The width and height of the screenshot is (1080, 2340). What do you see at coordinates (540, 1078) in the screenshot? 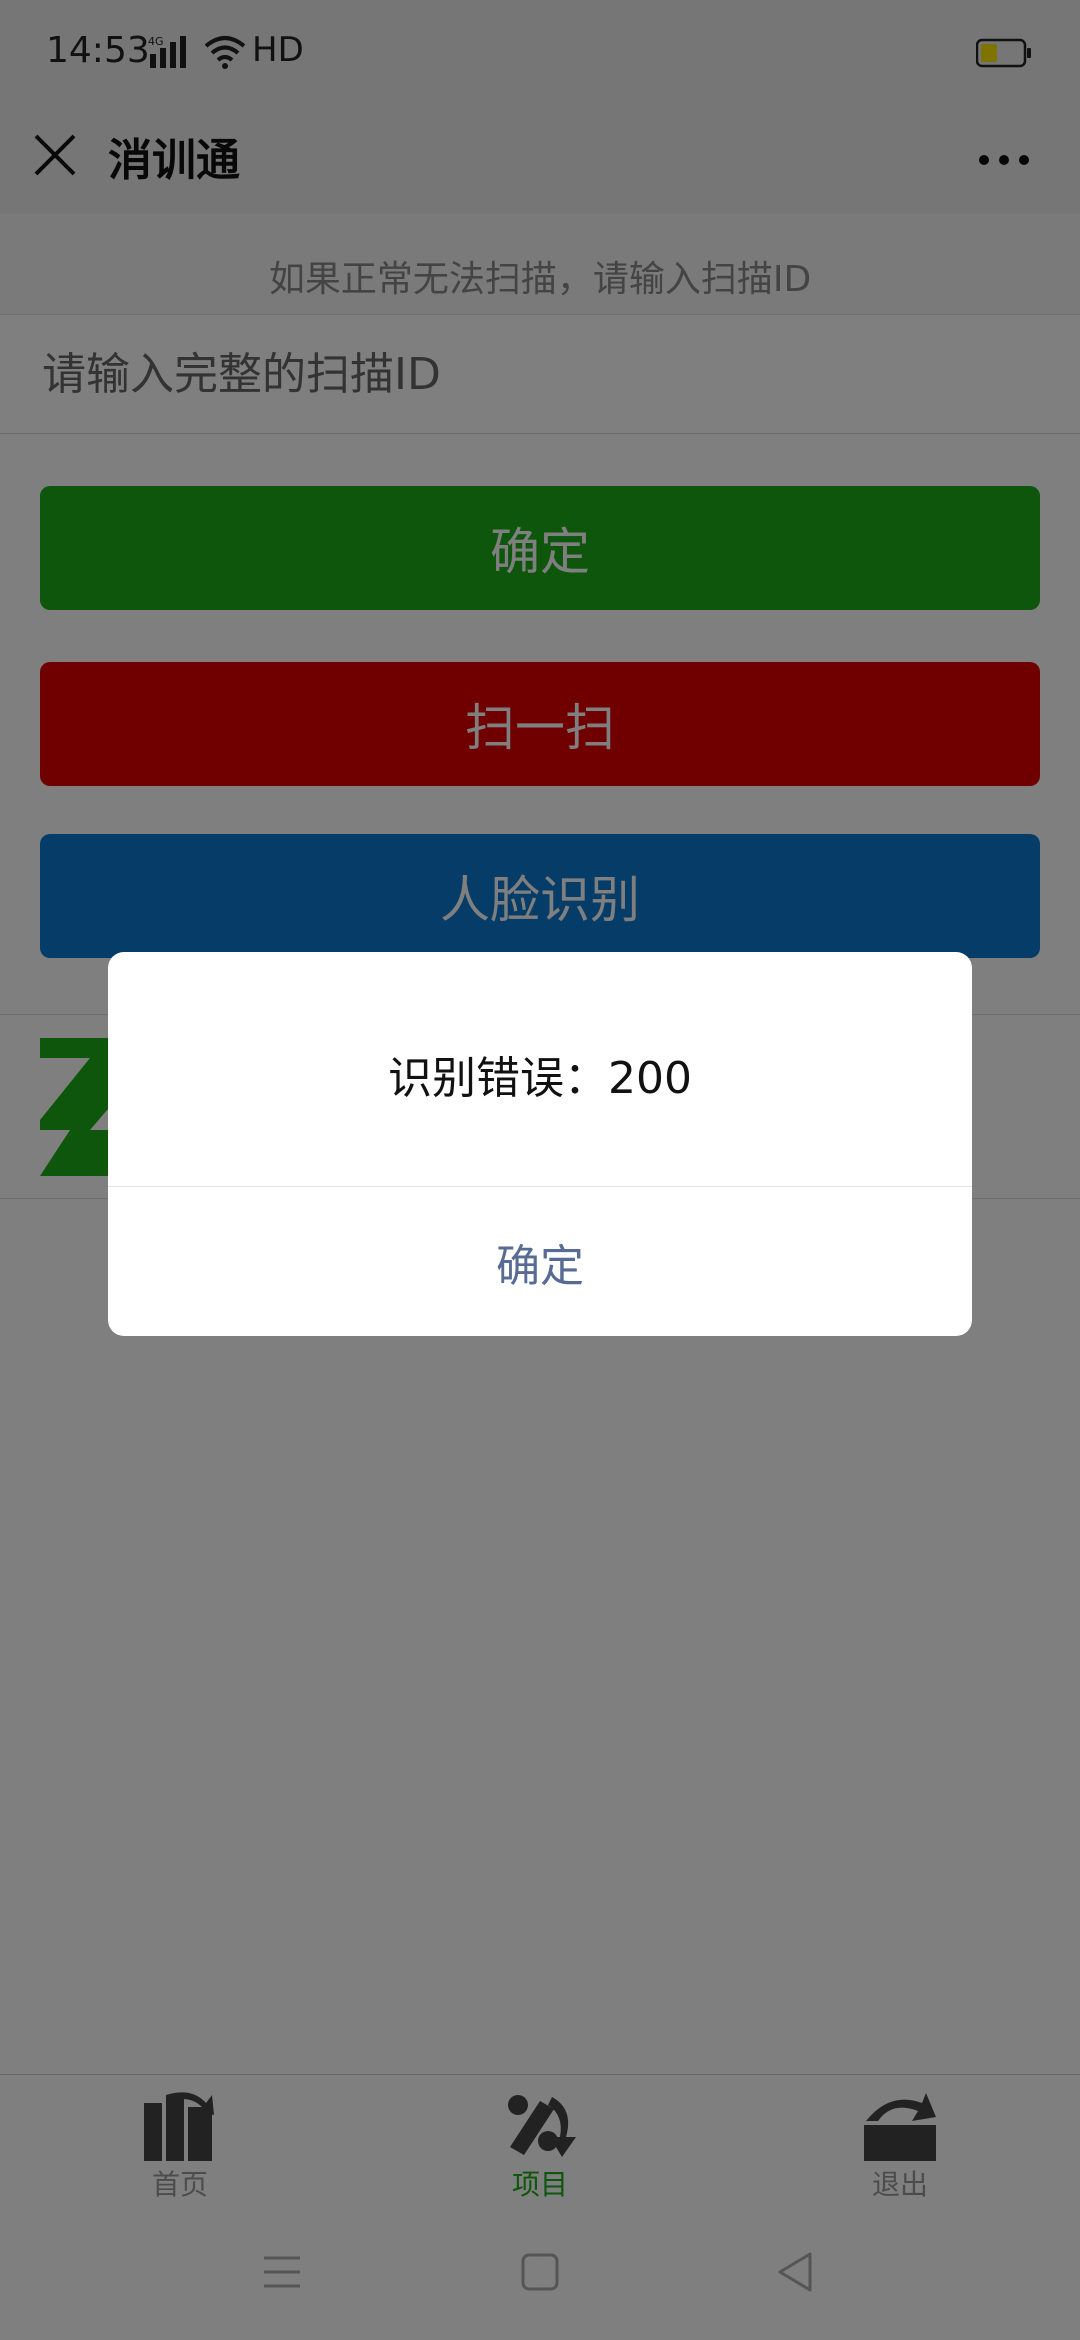
I see `dialog-message: 识别错误：200` at bounding box center [540, 1078].